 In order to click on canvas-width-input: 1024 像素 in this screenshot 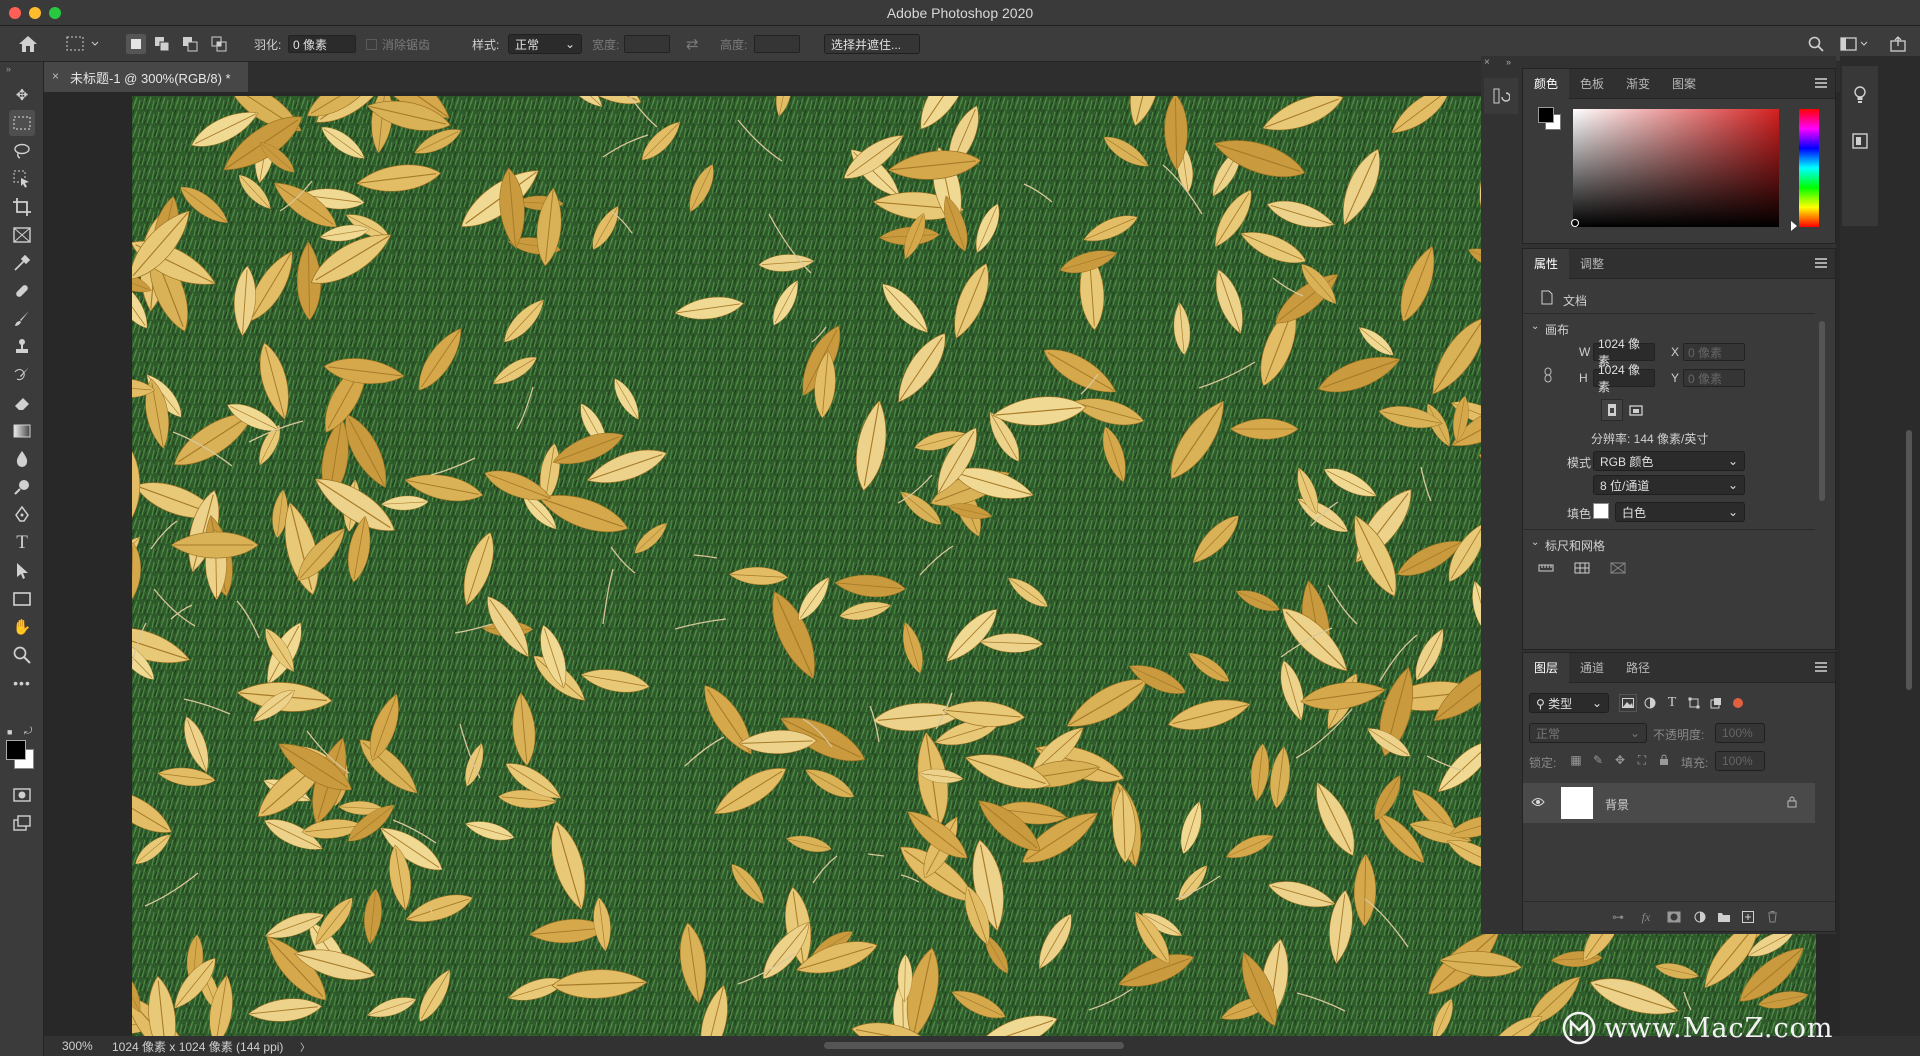, I will do `click(1624, 352)`.